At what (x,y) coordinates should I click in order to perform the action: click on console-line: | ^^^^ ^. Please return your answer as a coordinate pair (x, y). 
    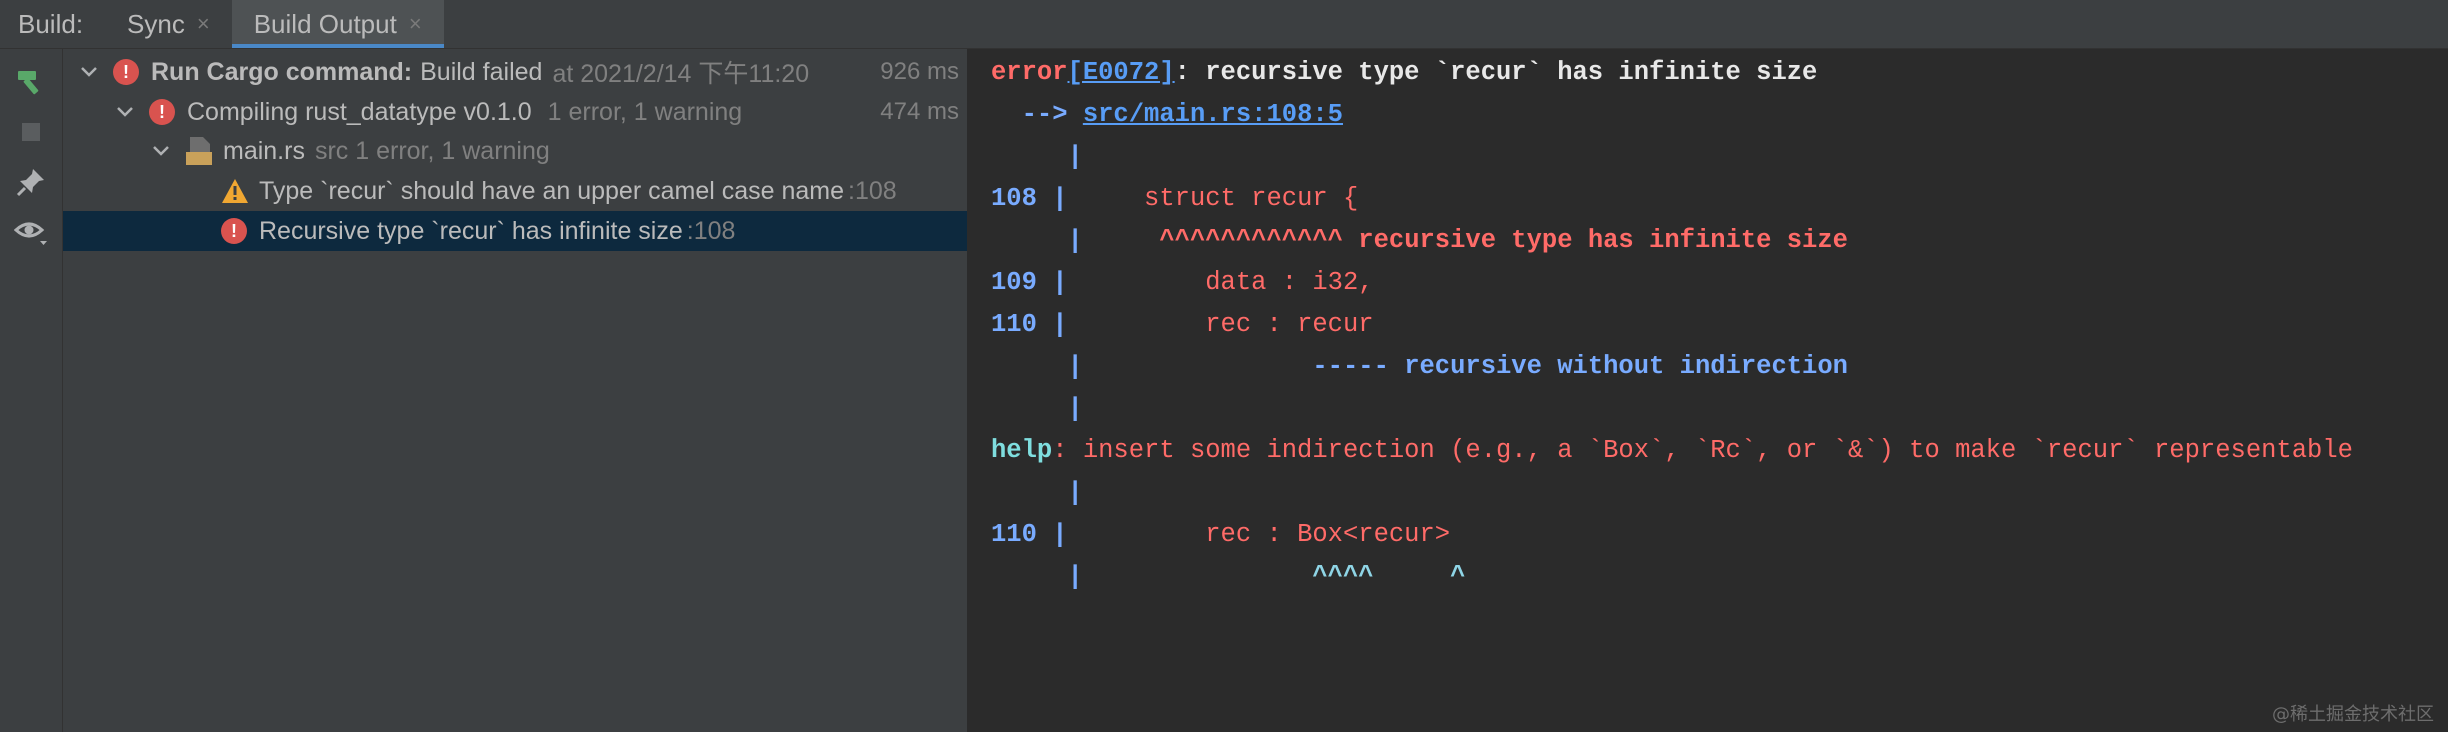
    Looking at the image, I should click on (1228, 577).